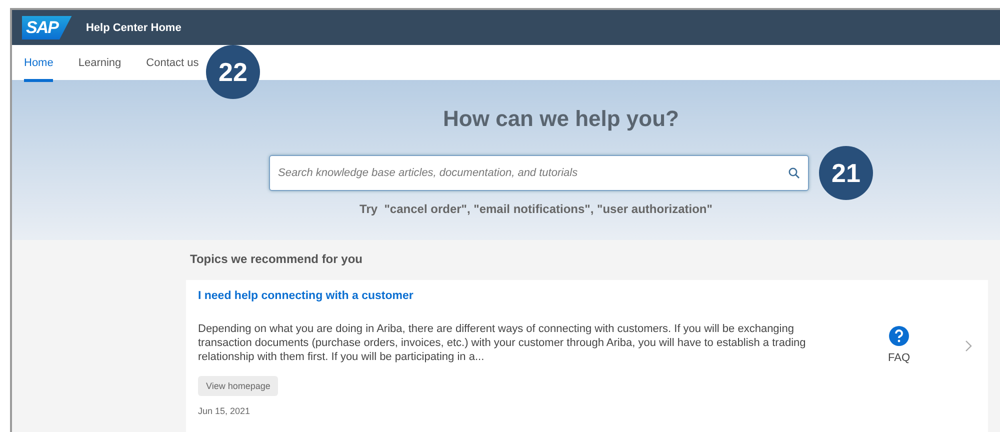  Describe the element at coordinates (276, 260) in the screenshot. I see `section-title: Topics we recommend for you` at that location.